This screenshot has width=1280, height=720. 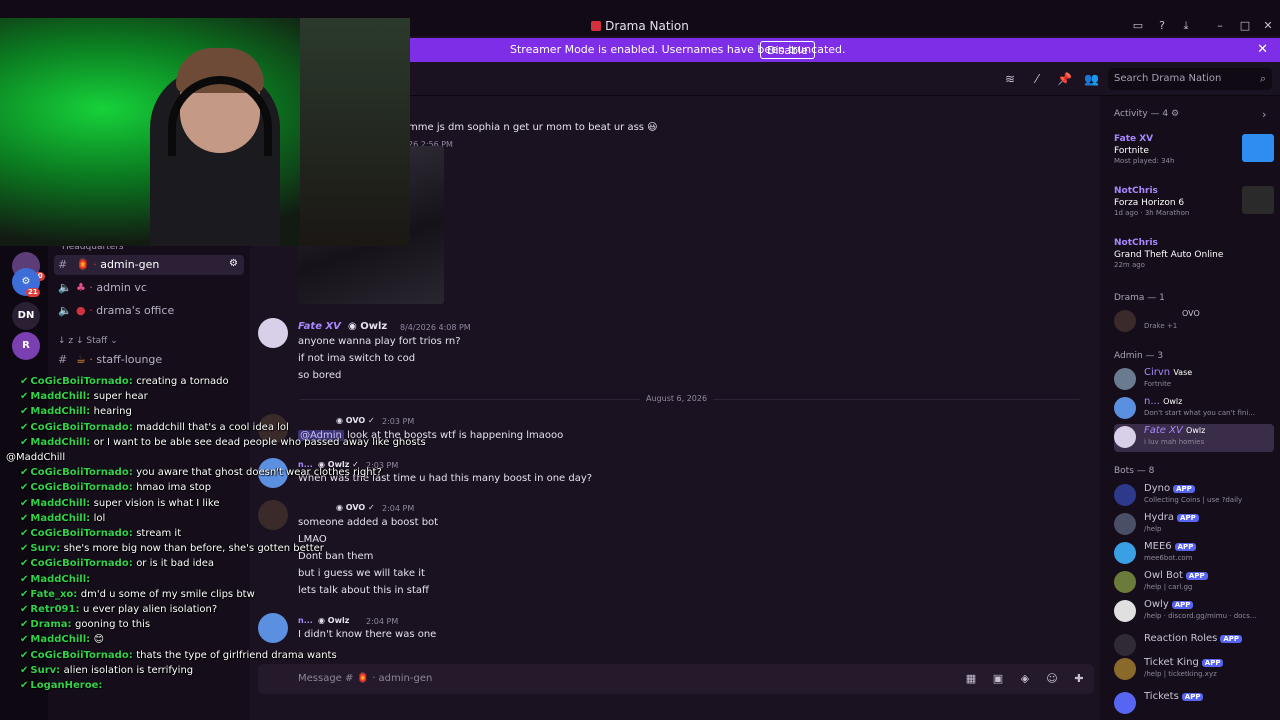 I want to click on help-icon: ?, so click(x=1162, y=26).